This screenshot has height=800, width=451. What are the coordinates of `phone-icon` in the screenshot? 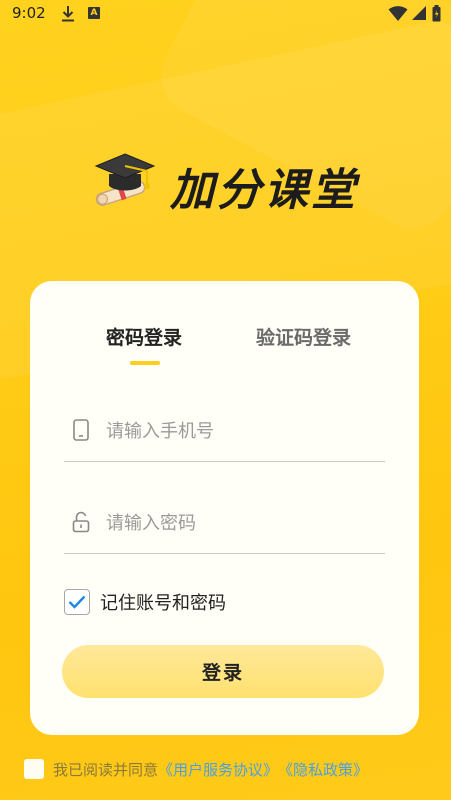 It's located at (81, 430).